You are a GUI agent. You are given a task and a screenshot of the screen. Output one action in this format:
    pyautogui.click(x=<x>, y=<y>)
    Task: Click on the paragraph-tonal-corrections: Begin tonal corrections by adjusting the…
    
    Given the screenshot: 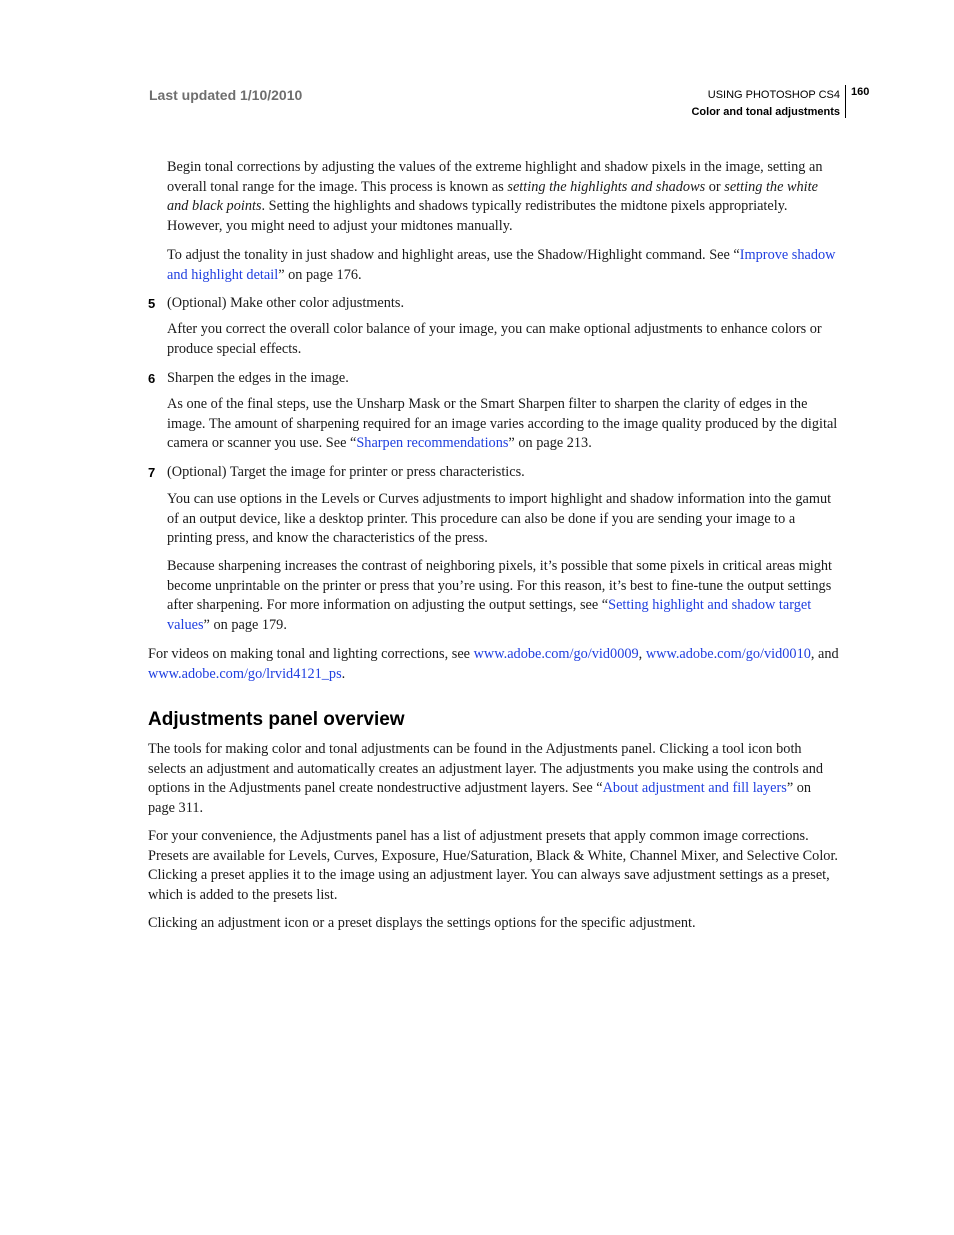 What is the action you would take?
    pyautogui.click(x=503, y=197)
    